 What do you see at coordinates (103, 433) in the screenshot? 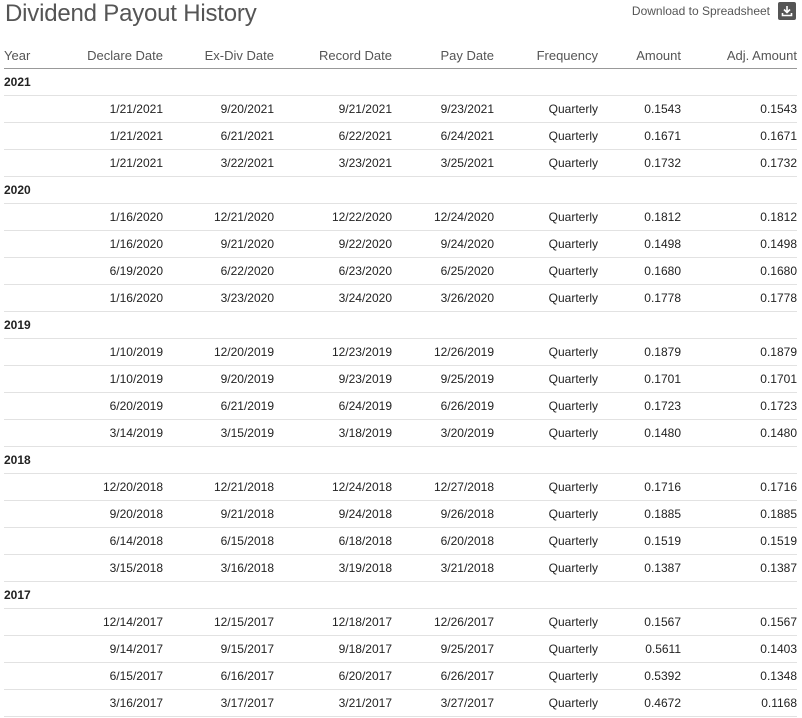
I see `declare-date-cell: 3/14/2019` at bounding box center [103, 433].